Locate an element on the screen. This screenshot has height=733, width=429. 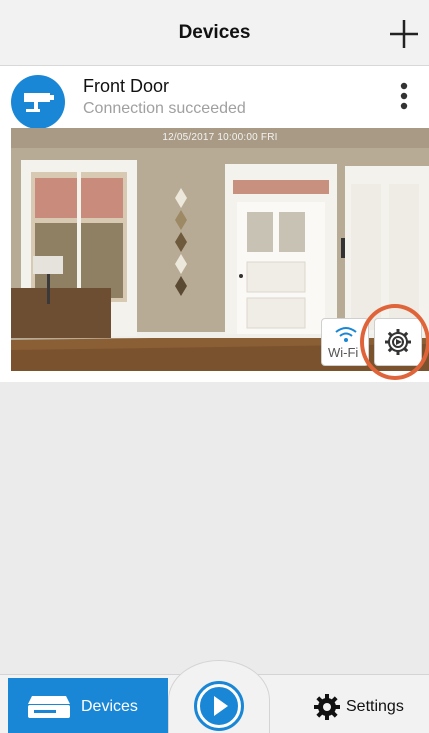
tab-devices: Devices is located at coordinates (88, 705).